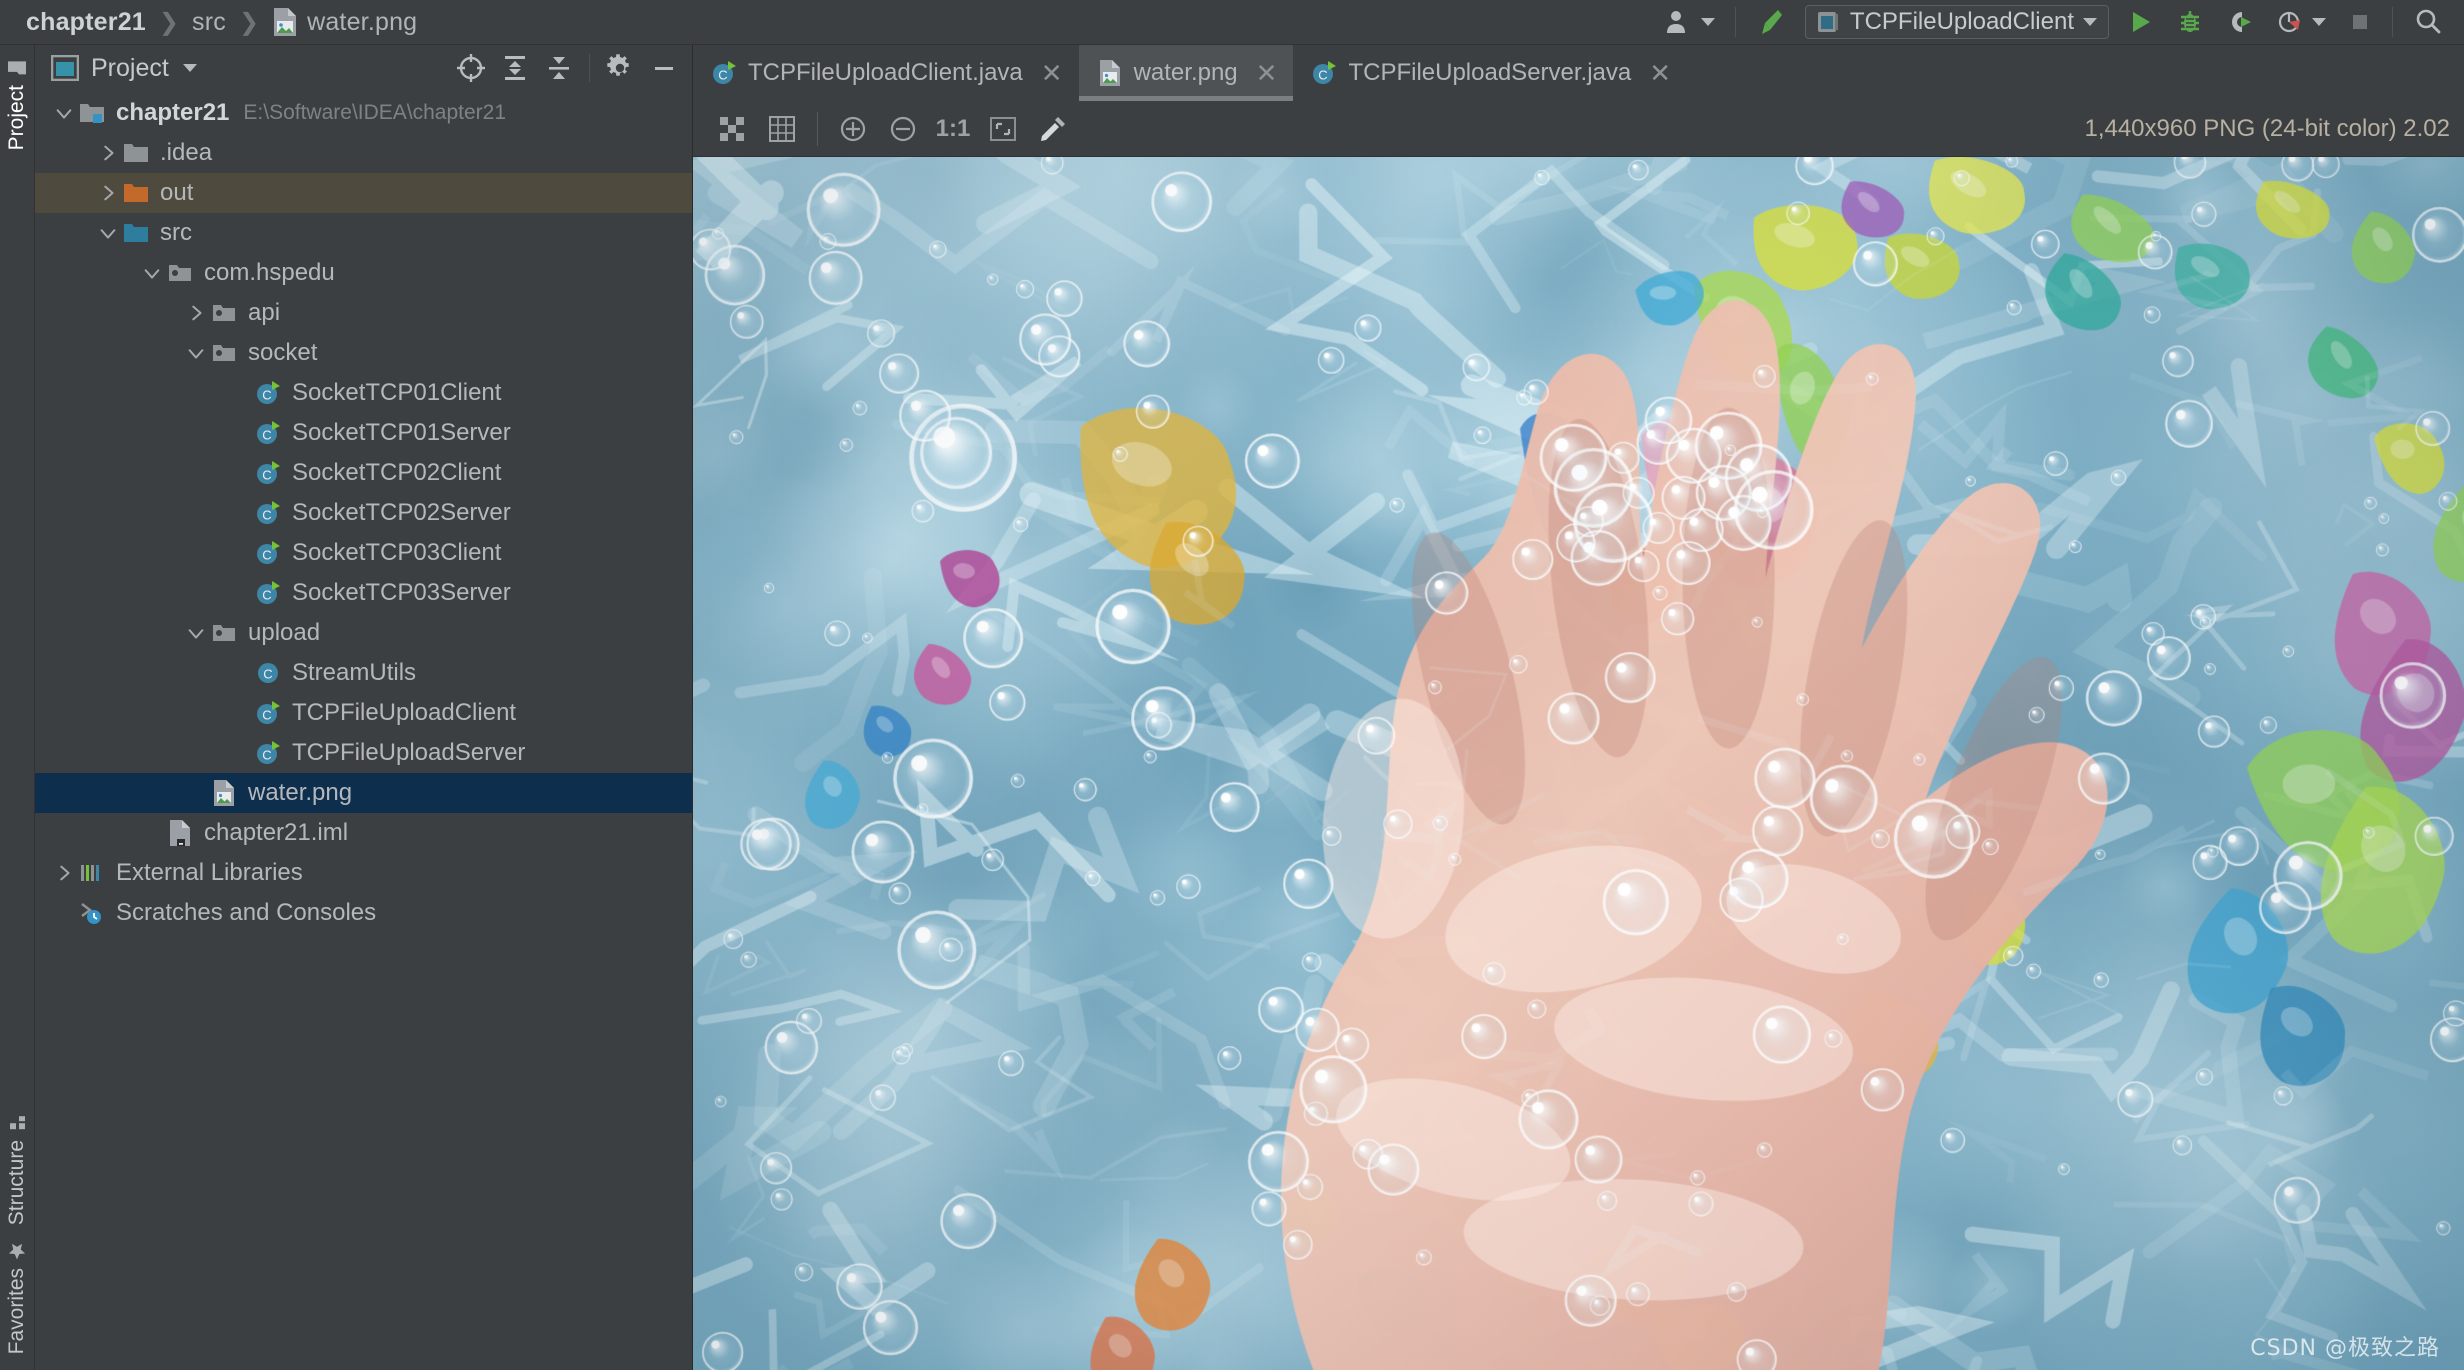  Describe the element at coordinates (363, 753) in the screenshot. I see `tree-row: C TCPFileUploadServer` at that location.